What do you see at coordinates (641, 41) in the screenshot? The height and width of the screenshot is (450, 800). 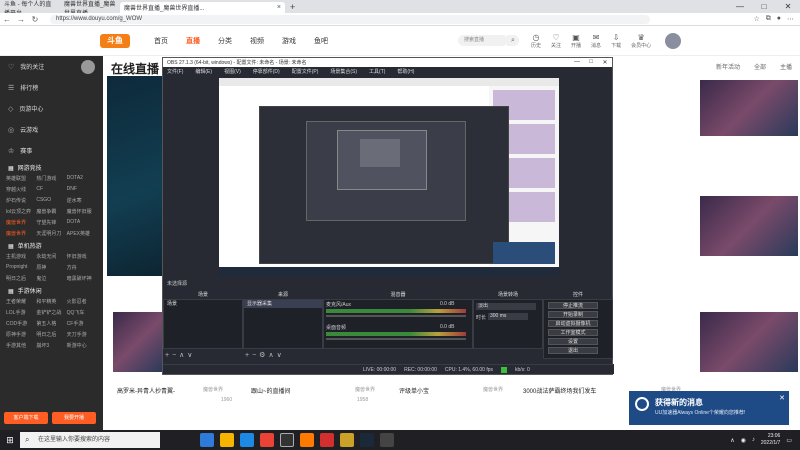 I see `membership-button: ♛ 会员中心` at bounding box center [641, 41].